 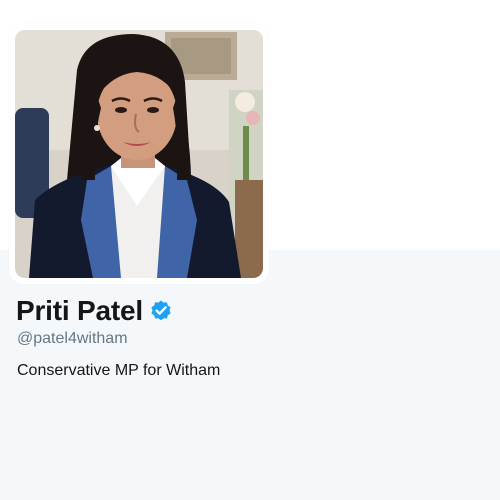 I want to click on name-row: Priti Patel, so click(x=94, y=311).